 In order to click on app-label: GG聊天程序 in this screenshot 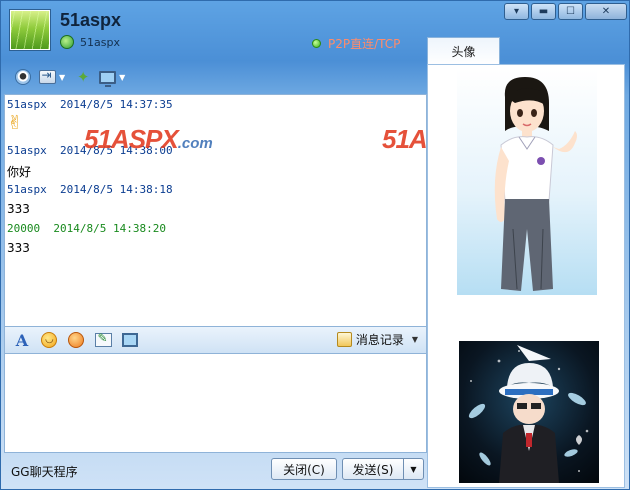, I will do `click(44, 472)`.